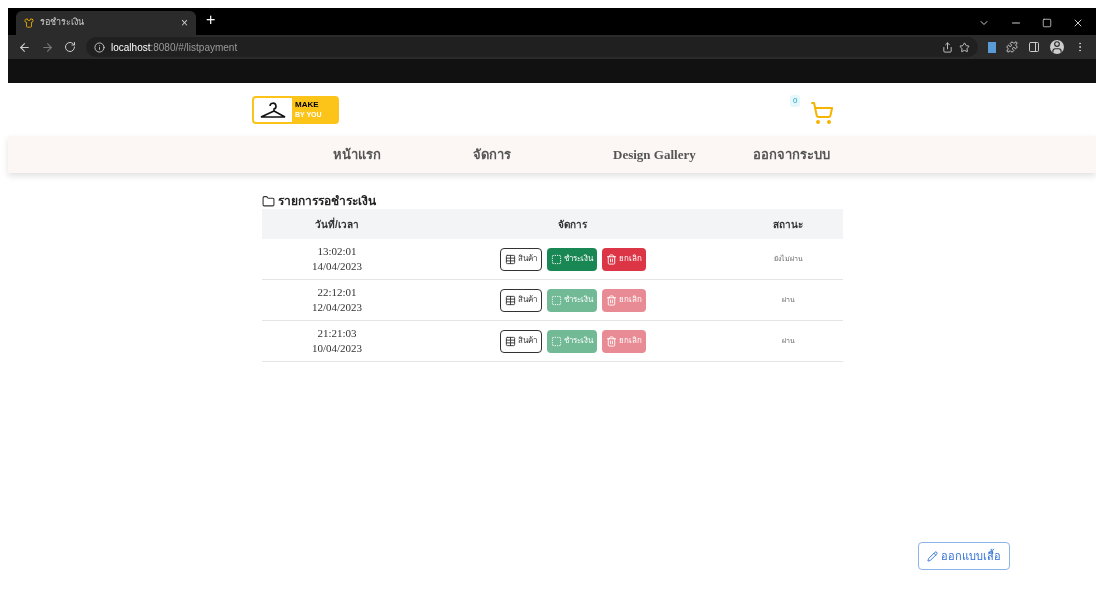 Image resolution: width=1096 pixels, height=590 pixels. What do you see at coordinates (211, 20) in the screenshot?
I see `new-tab-button: +` at bounding box center [211, 20].